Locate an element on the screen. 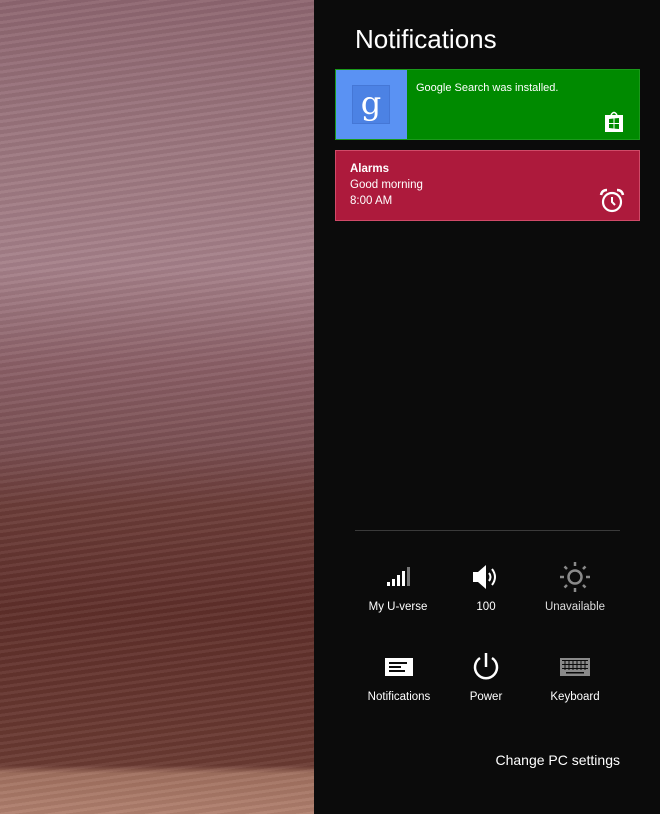  notification-time: 8:00 AM is located at coordinates (371, 201).